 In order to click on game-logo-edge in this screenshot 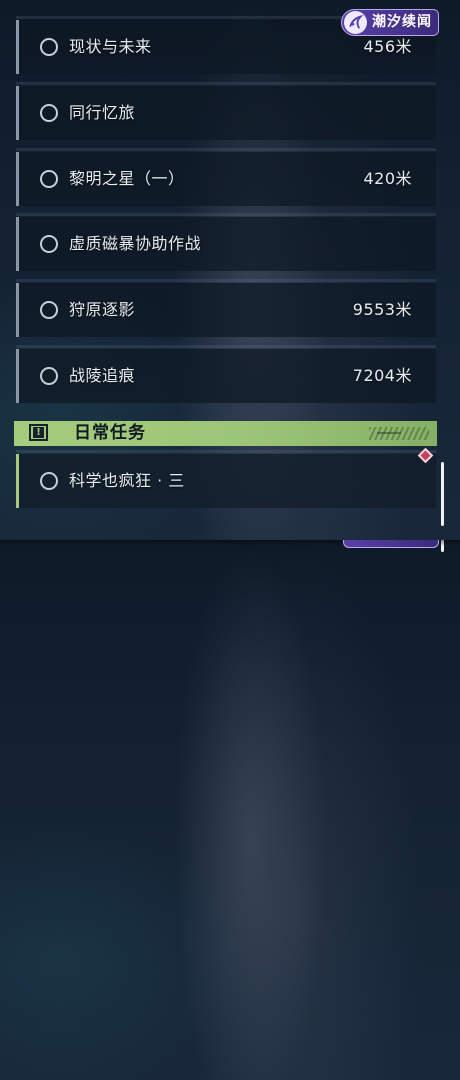, I will do `click(391, 544)`.